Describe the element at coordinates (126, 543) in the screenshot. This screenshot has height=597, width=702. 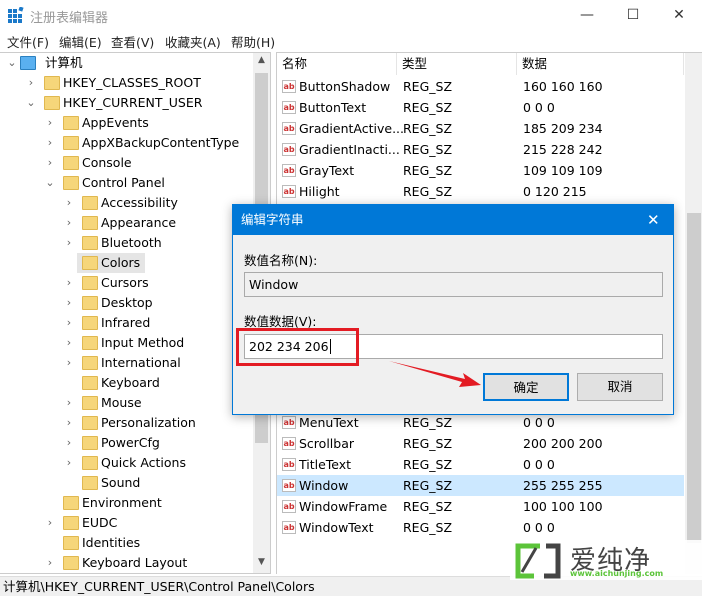
I see `tree-item: Identities` at that location.